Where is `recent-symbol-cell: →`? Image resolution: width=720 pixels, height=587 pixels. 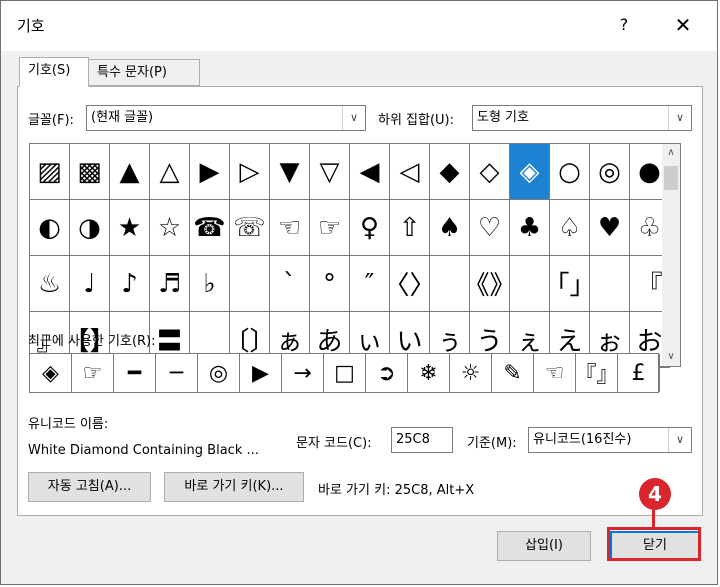 recent-symbol-cell: → is located at coordinates (303, 373).